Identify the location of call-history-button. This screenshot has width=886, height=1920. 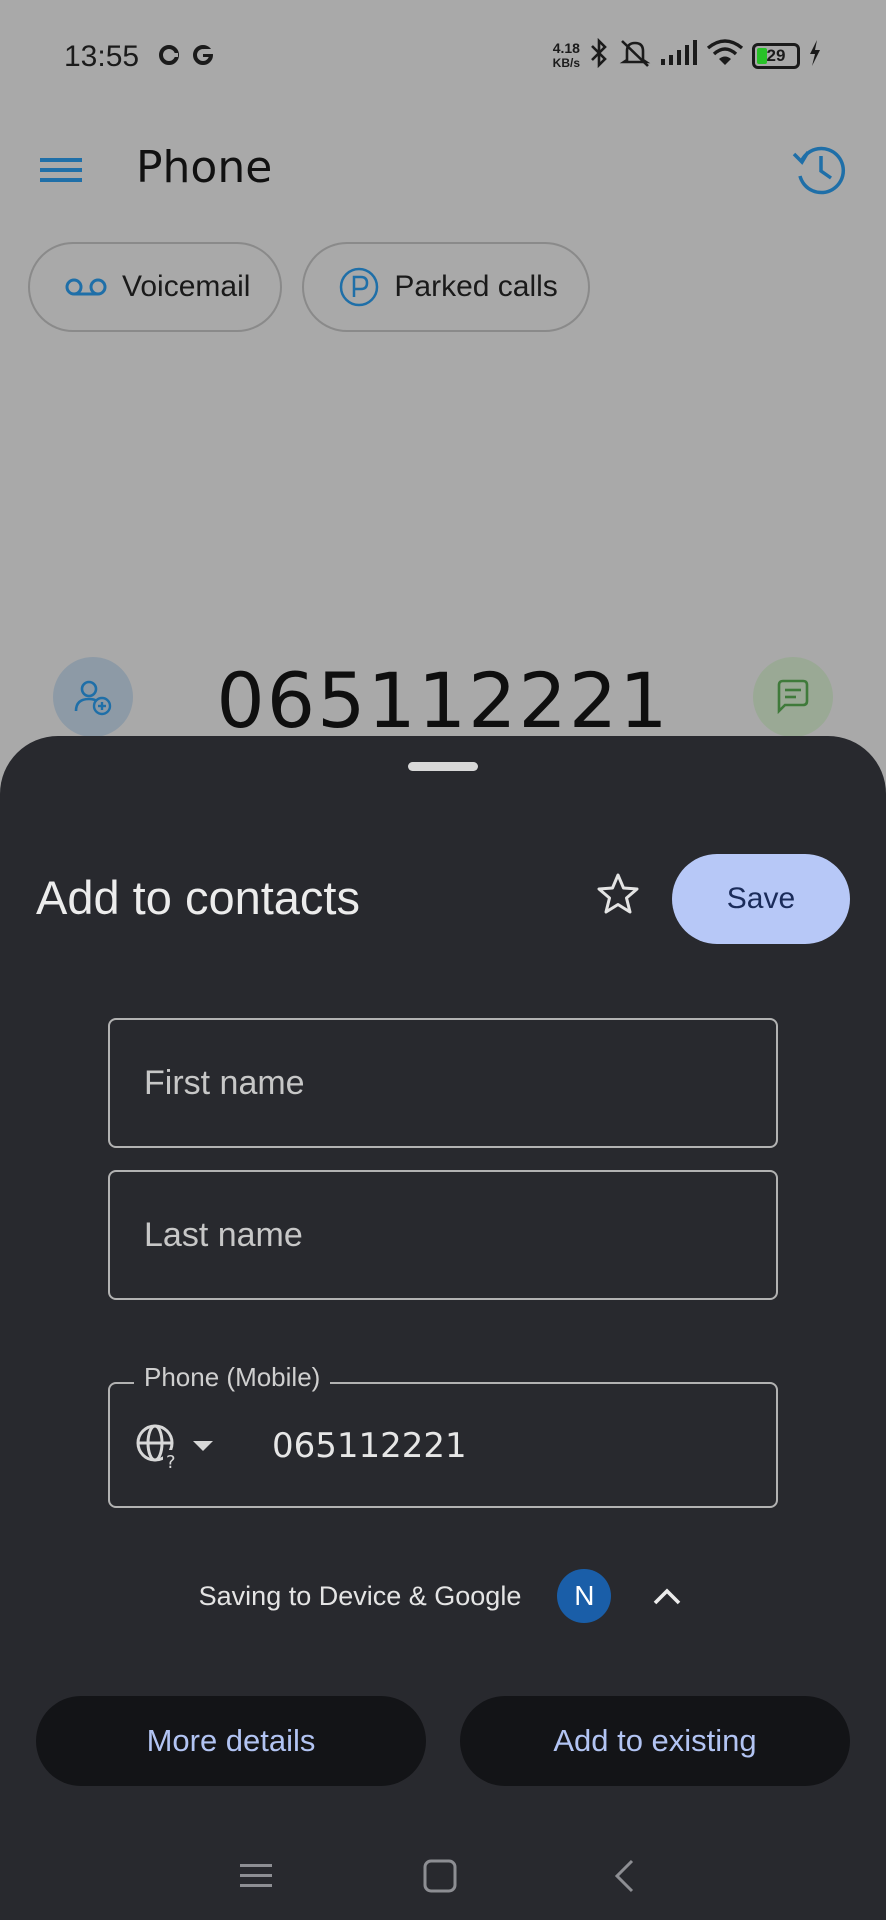
(820, 170).